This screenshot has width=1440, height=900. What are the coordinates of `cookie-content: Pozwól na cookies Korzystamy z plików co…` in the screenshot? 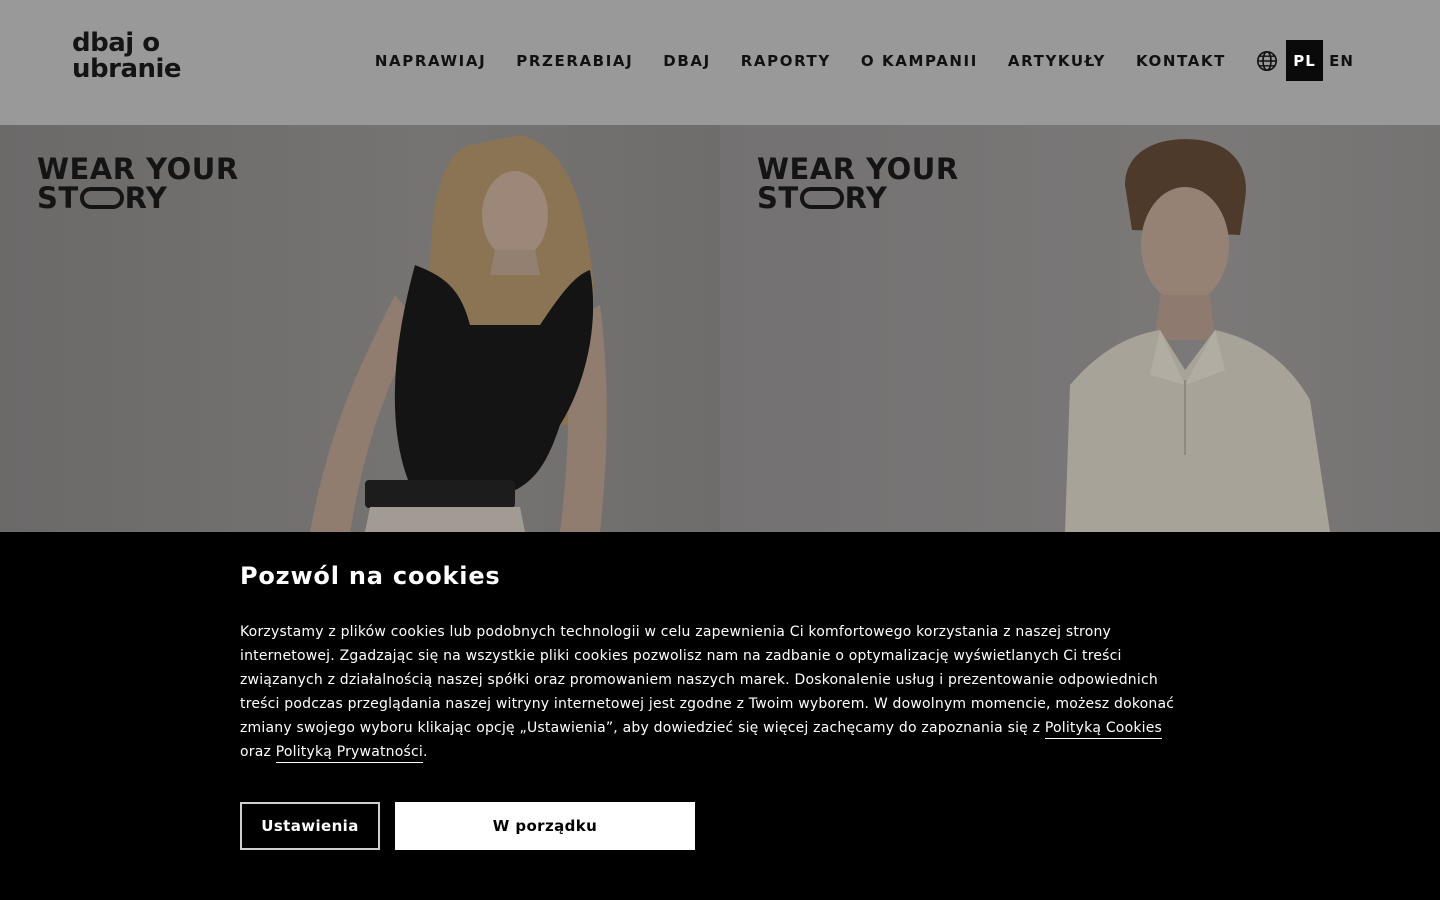 It's located at (720, 663).